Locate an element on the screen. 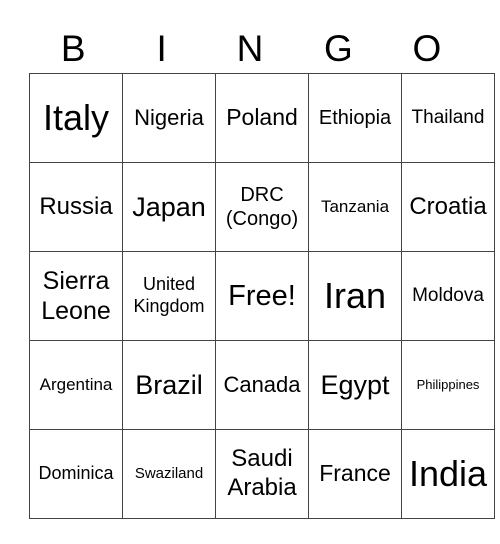  bingo-cell: Brazil is located at coordinates (169, 385).